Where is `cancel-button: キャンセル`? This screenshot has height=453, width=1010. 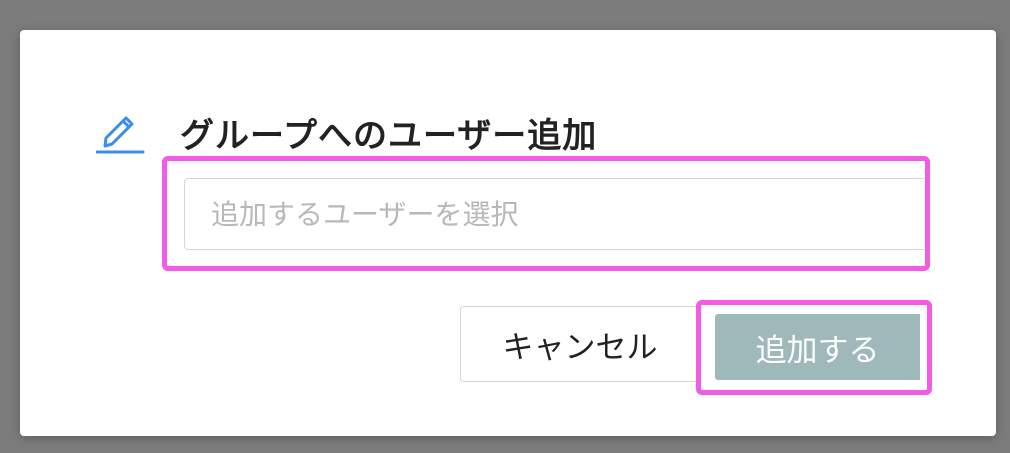
cancel-button: キャンセル is located at coordinates (580, 344).